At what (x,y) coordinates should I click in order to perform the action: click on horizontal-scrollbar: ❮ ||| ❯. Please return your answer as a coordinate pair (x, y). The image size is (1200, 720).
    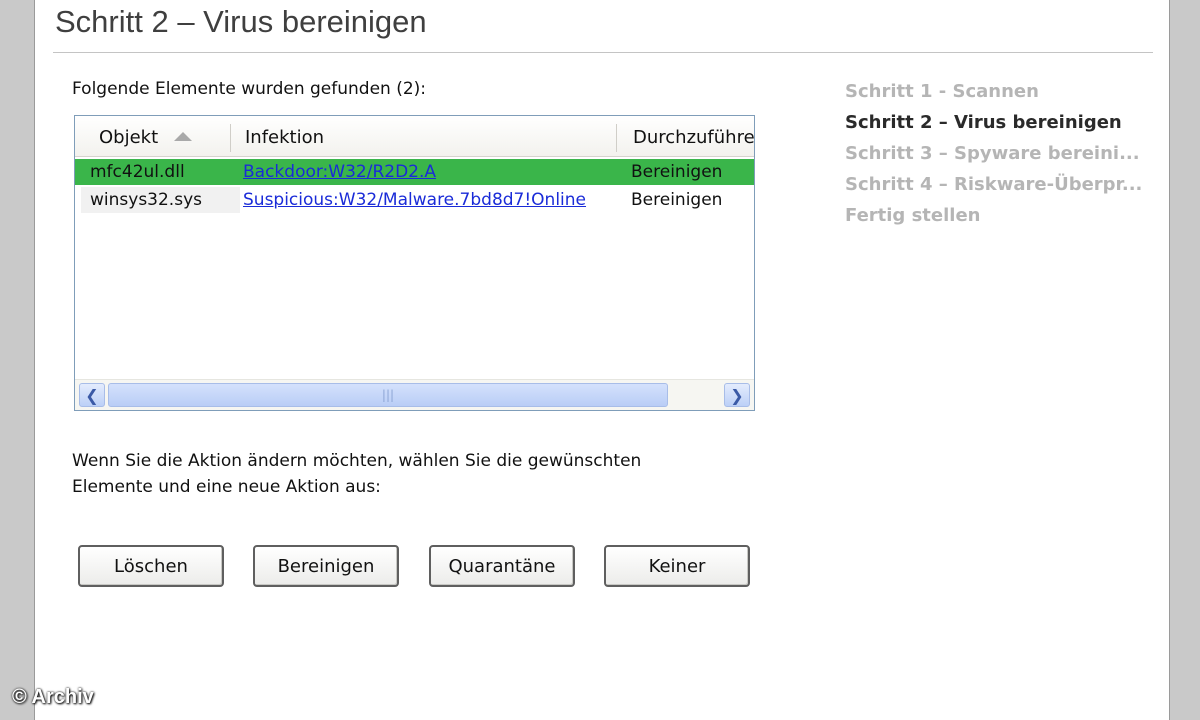
    Looking at the image, I should click on (414, 394).